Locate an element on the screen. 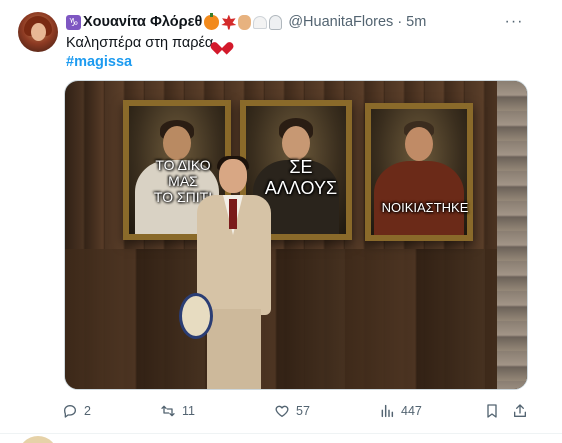 This screenshot has height=443, width=562. meme-caption-right: ΝΟΙΚΙΑΣΤΗΚΕ is located at coordinates (425, 207).